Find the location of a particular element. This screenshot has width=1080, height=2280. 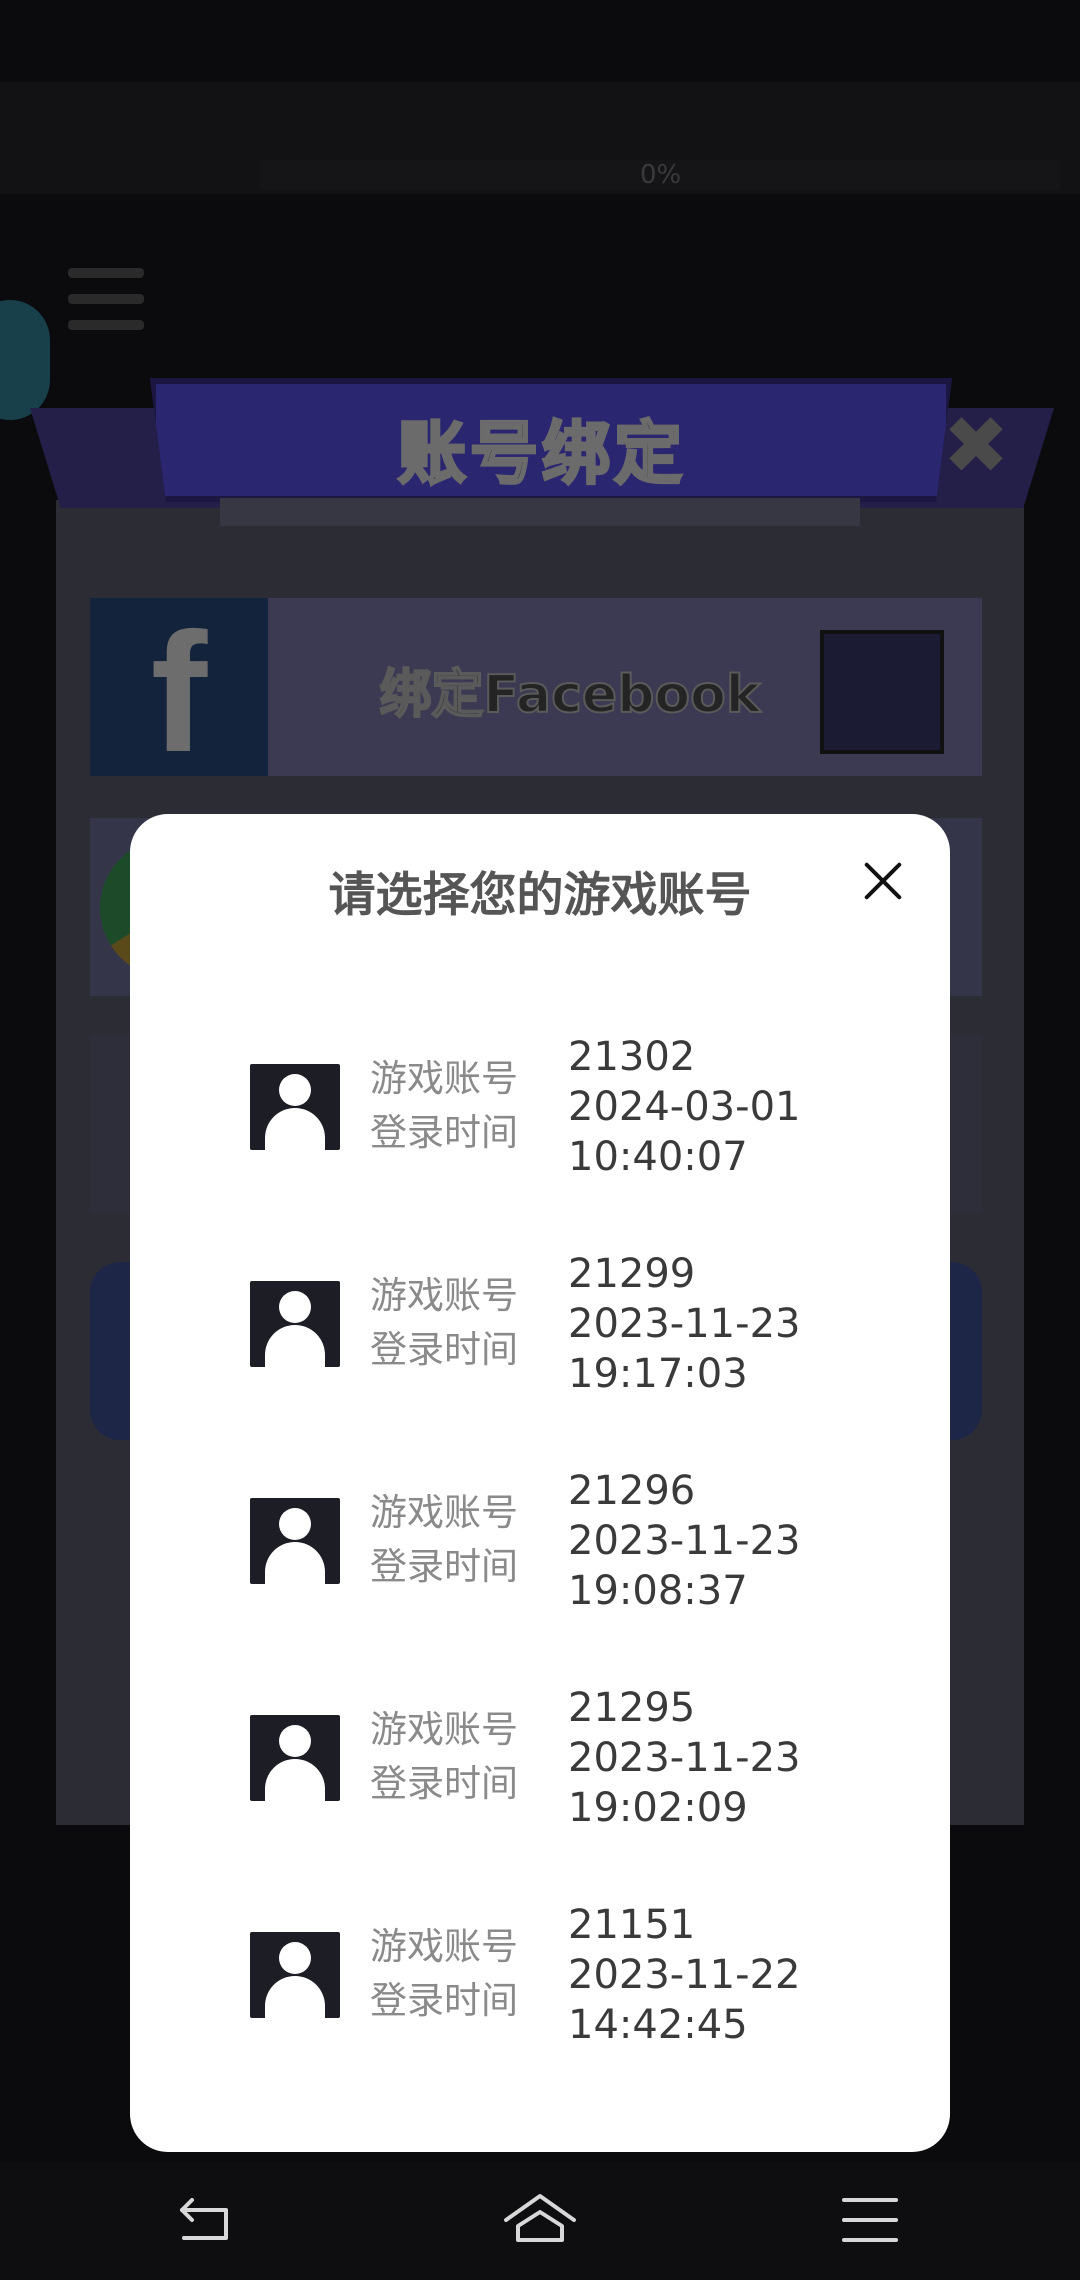

account-item: 游戏账号 登录时间 21295 2023-11-23 19:02:09 is located at coordinates (540, 1791).